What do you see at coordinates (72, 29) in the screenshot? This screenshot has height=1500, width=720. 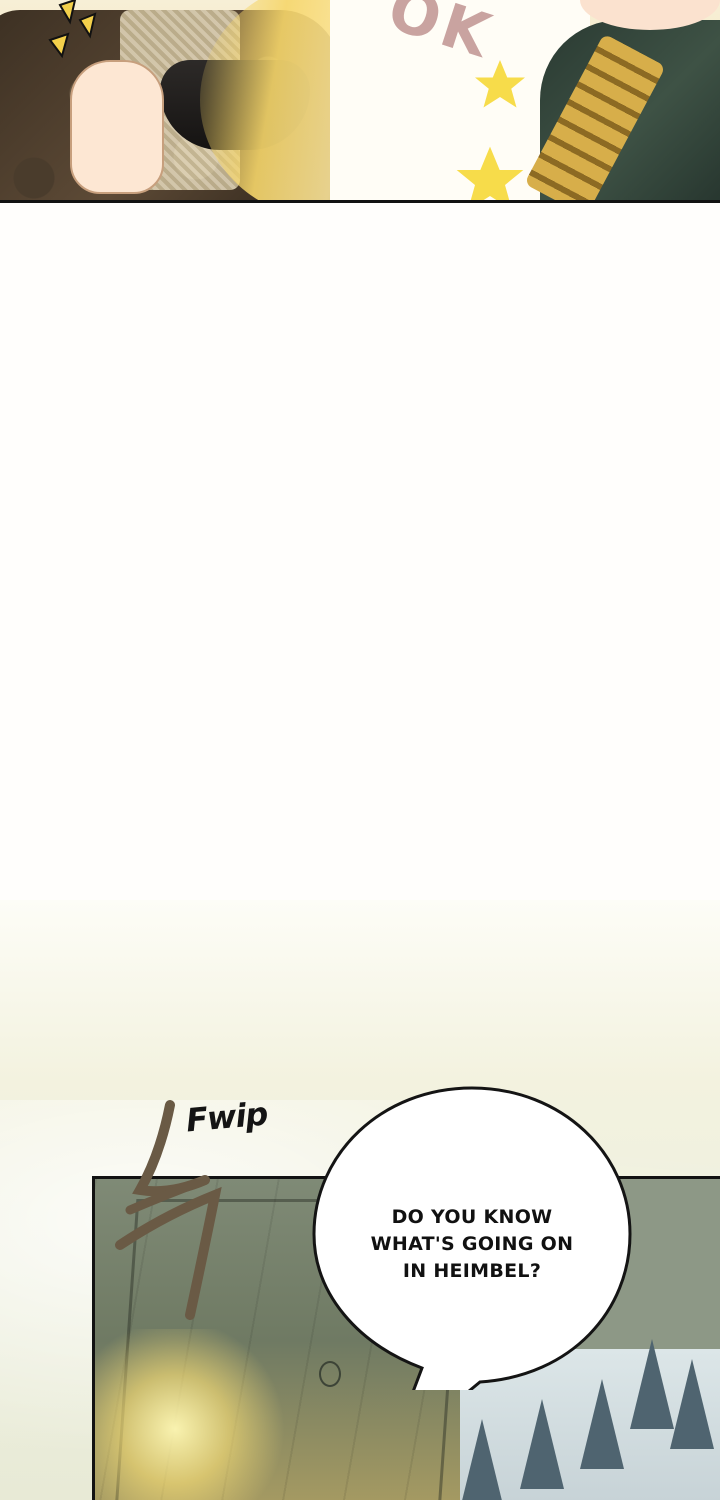 I see `speed-lines-icon` at bounding box center [72, 29].